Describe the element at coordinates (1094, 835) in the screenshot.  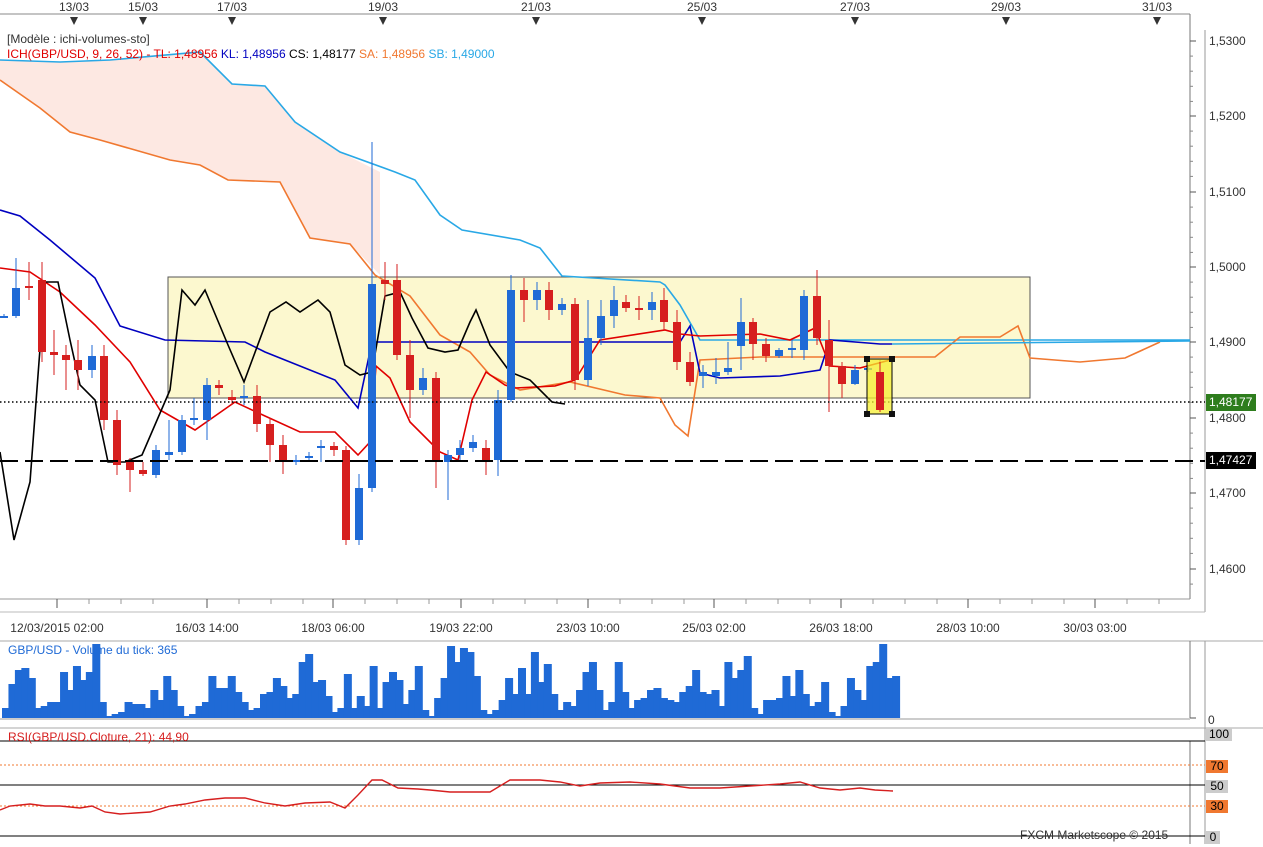
I see `footer-credit: FXCM Marketscope © 2015` at that location.